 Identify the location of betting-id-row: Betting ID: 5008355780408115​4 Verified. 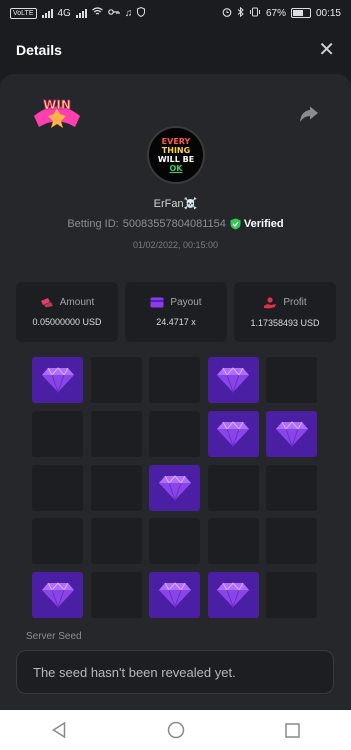
(175, 224).